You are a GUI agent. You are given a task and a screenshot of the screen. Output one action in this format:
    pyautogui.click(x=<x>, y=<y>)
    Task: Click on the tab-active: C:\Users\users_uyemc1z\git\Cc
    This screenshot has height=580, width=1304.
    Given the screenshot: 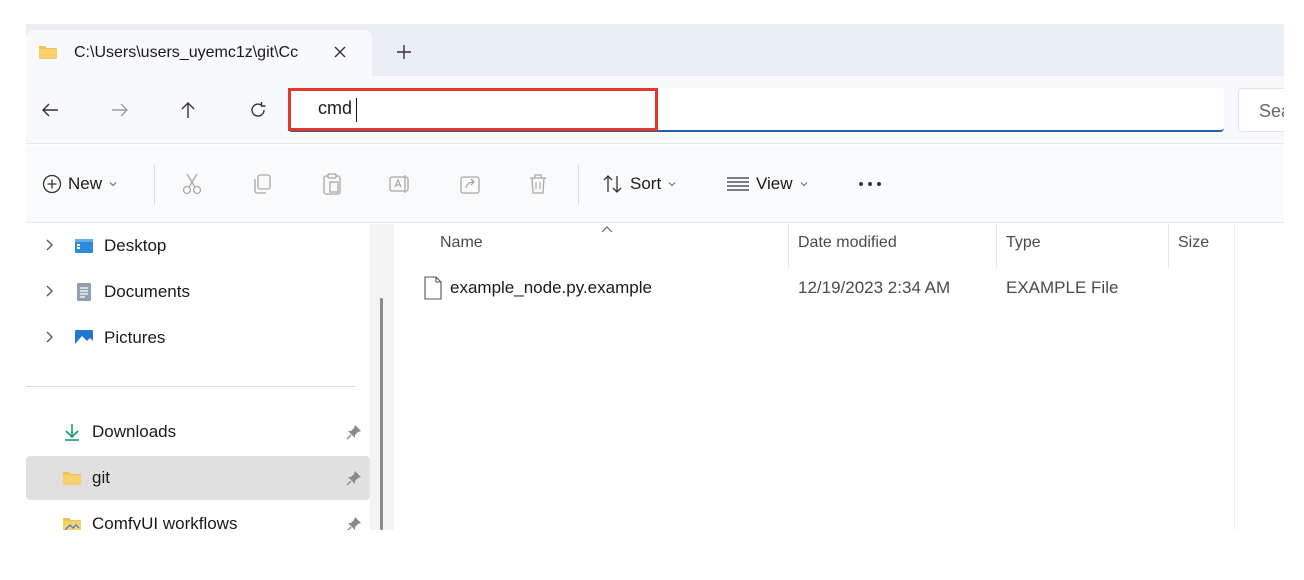 What is the action you would take?
    pyautogui.click(x=199, y=53)
    